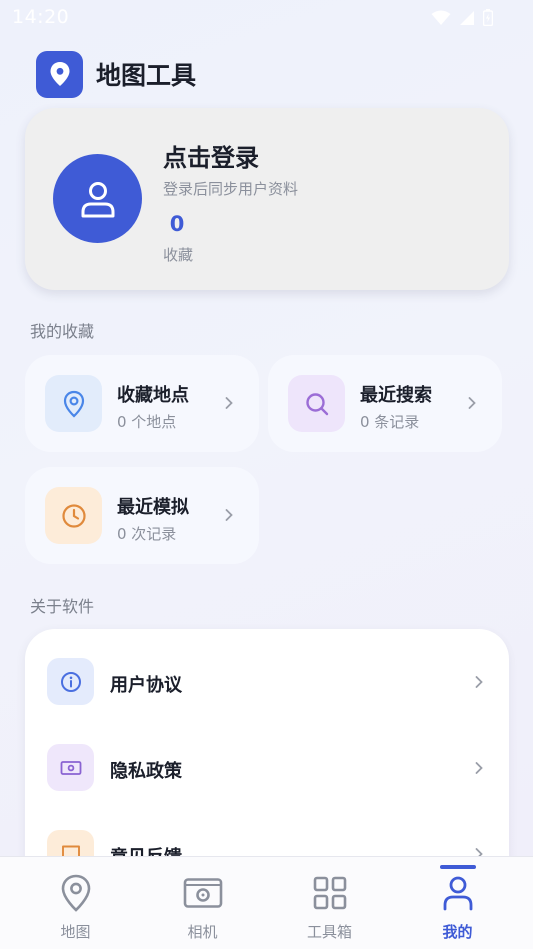  What do you see at coordinates (457, 867) in the screenshot?
I see `active-tab-indicator` at bounding box center [457, 867].